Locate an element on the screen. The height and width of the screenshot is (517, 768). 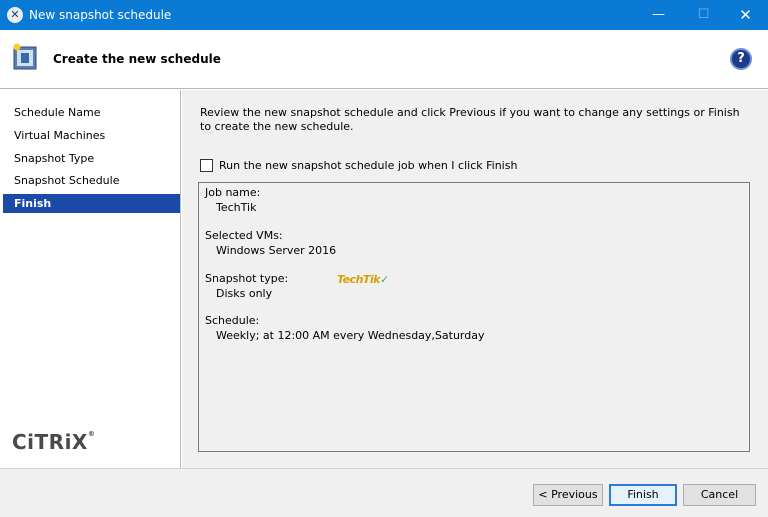
selected-vms-value: Windows Server 2016 is located at coordinates (276, 250).